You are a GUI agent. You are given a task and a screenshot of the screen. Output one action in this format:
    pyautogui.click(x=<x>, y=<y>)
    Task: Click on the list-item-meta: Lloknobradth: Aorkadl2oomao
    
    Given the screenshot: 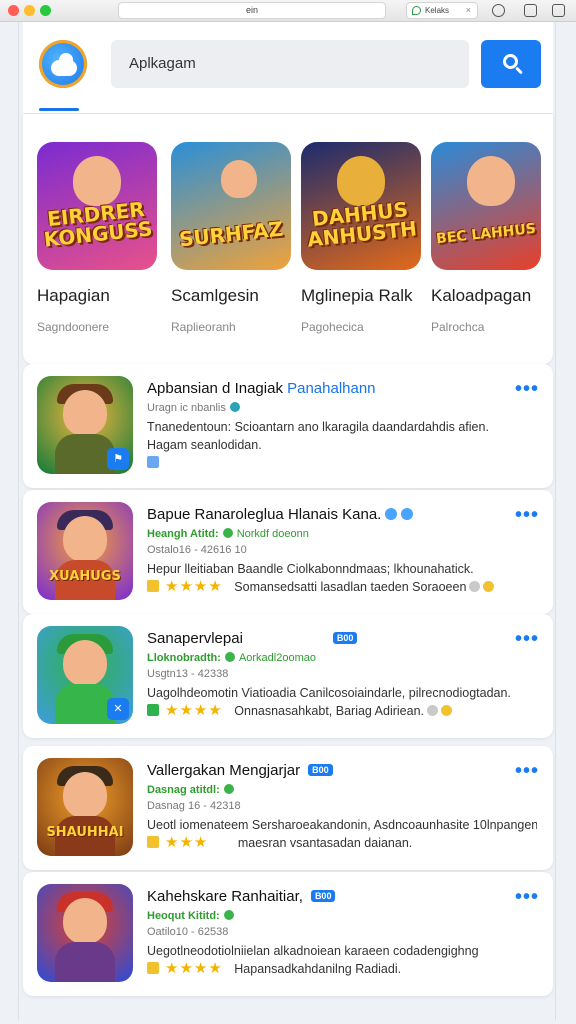 What is the action you would take?
    pyautogui.click(x=231, y=658)
    